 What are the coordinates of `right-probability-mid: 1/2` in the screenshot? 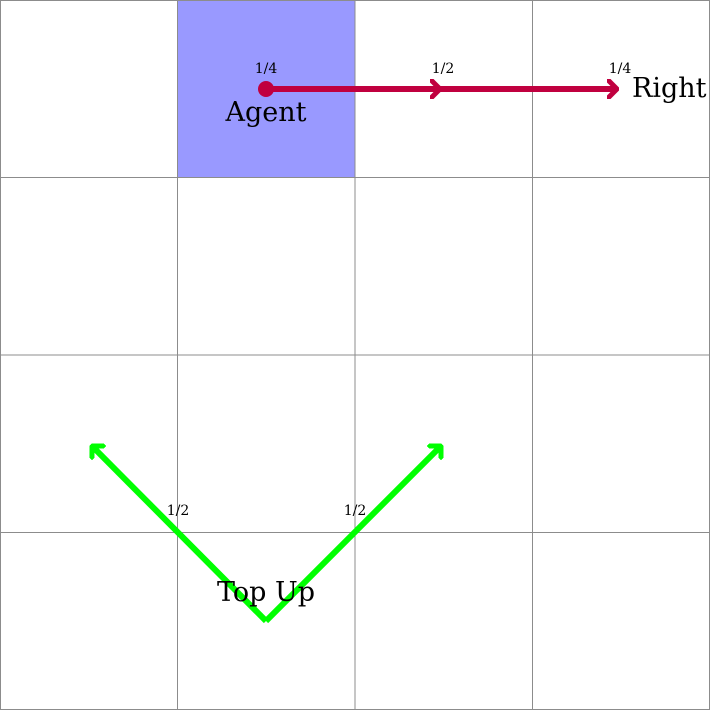 It's located at (443, 69).